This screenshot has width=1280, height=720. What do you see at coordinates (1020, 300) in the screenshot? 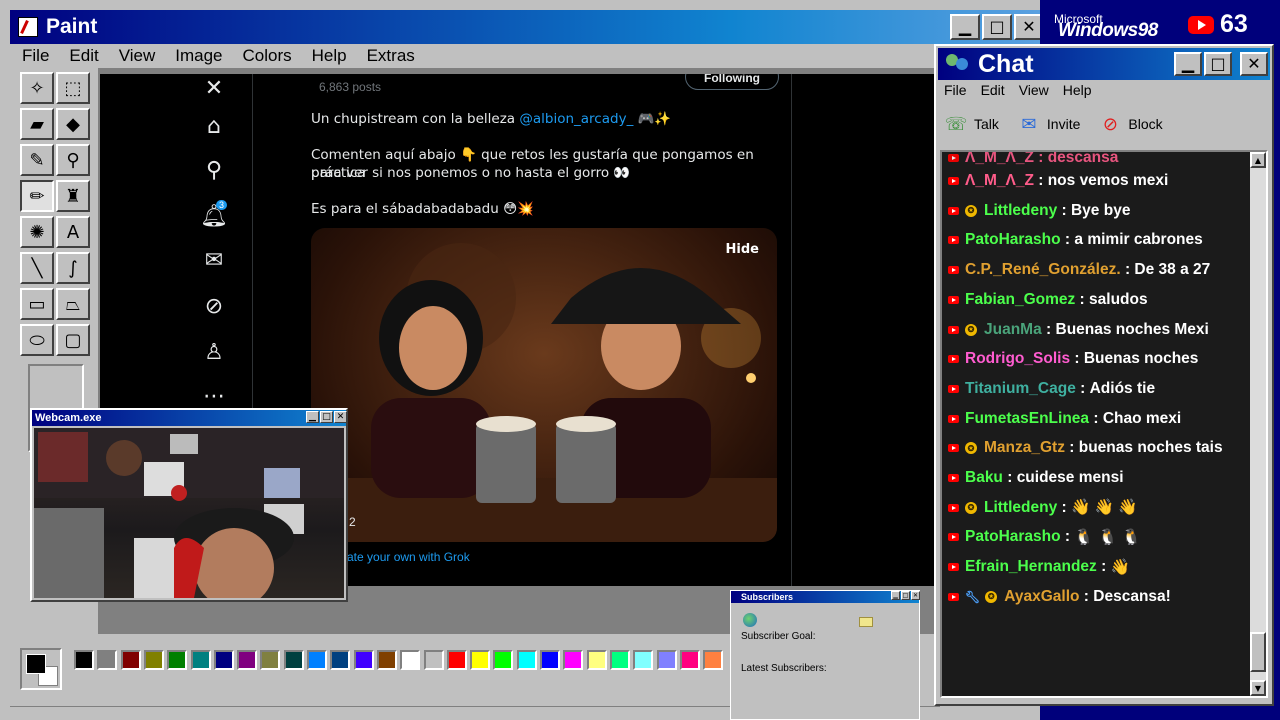
I see `chat-username: Fabian_Gomez` at bounding box center [1020, 300].